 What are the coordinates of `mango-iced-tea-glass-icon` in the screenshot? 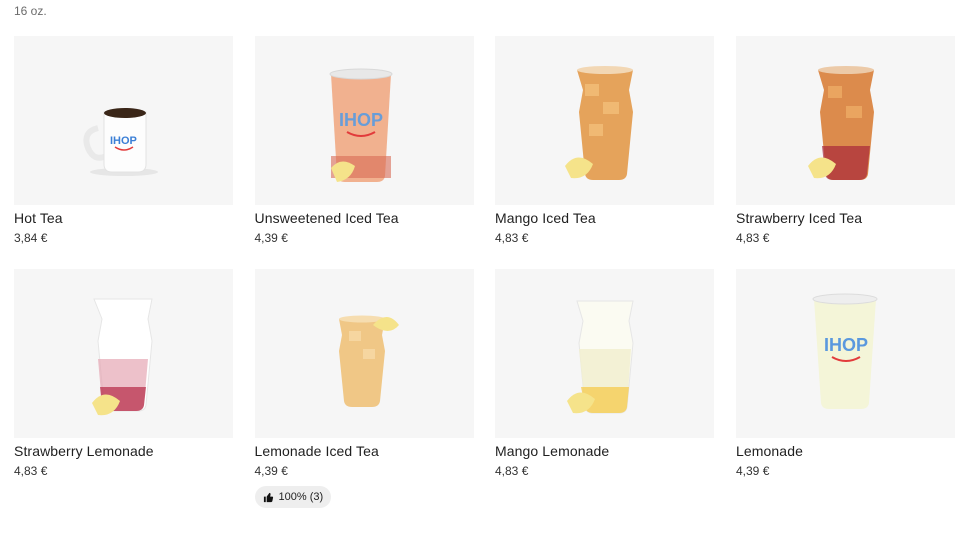 It's located at (599, 123).